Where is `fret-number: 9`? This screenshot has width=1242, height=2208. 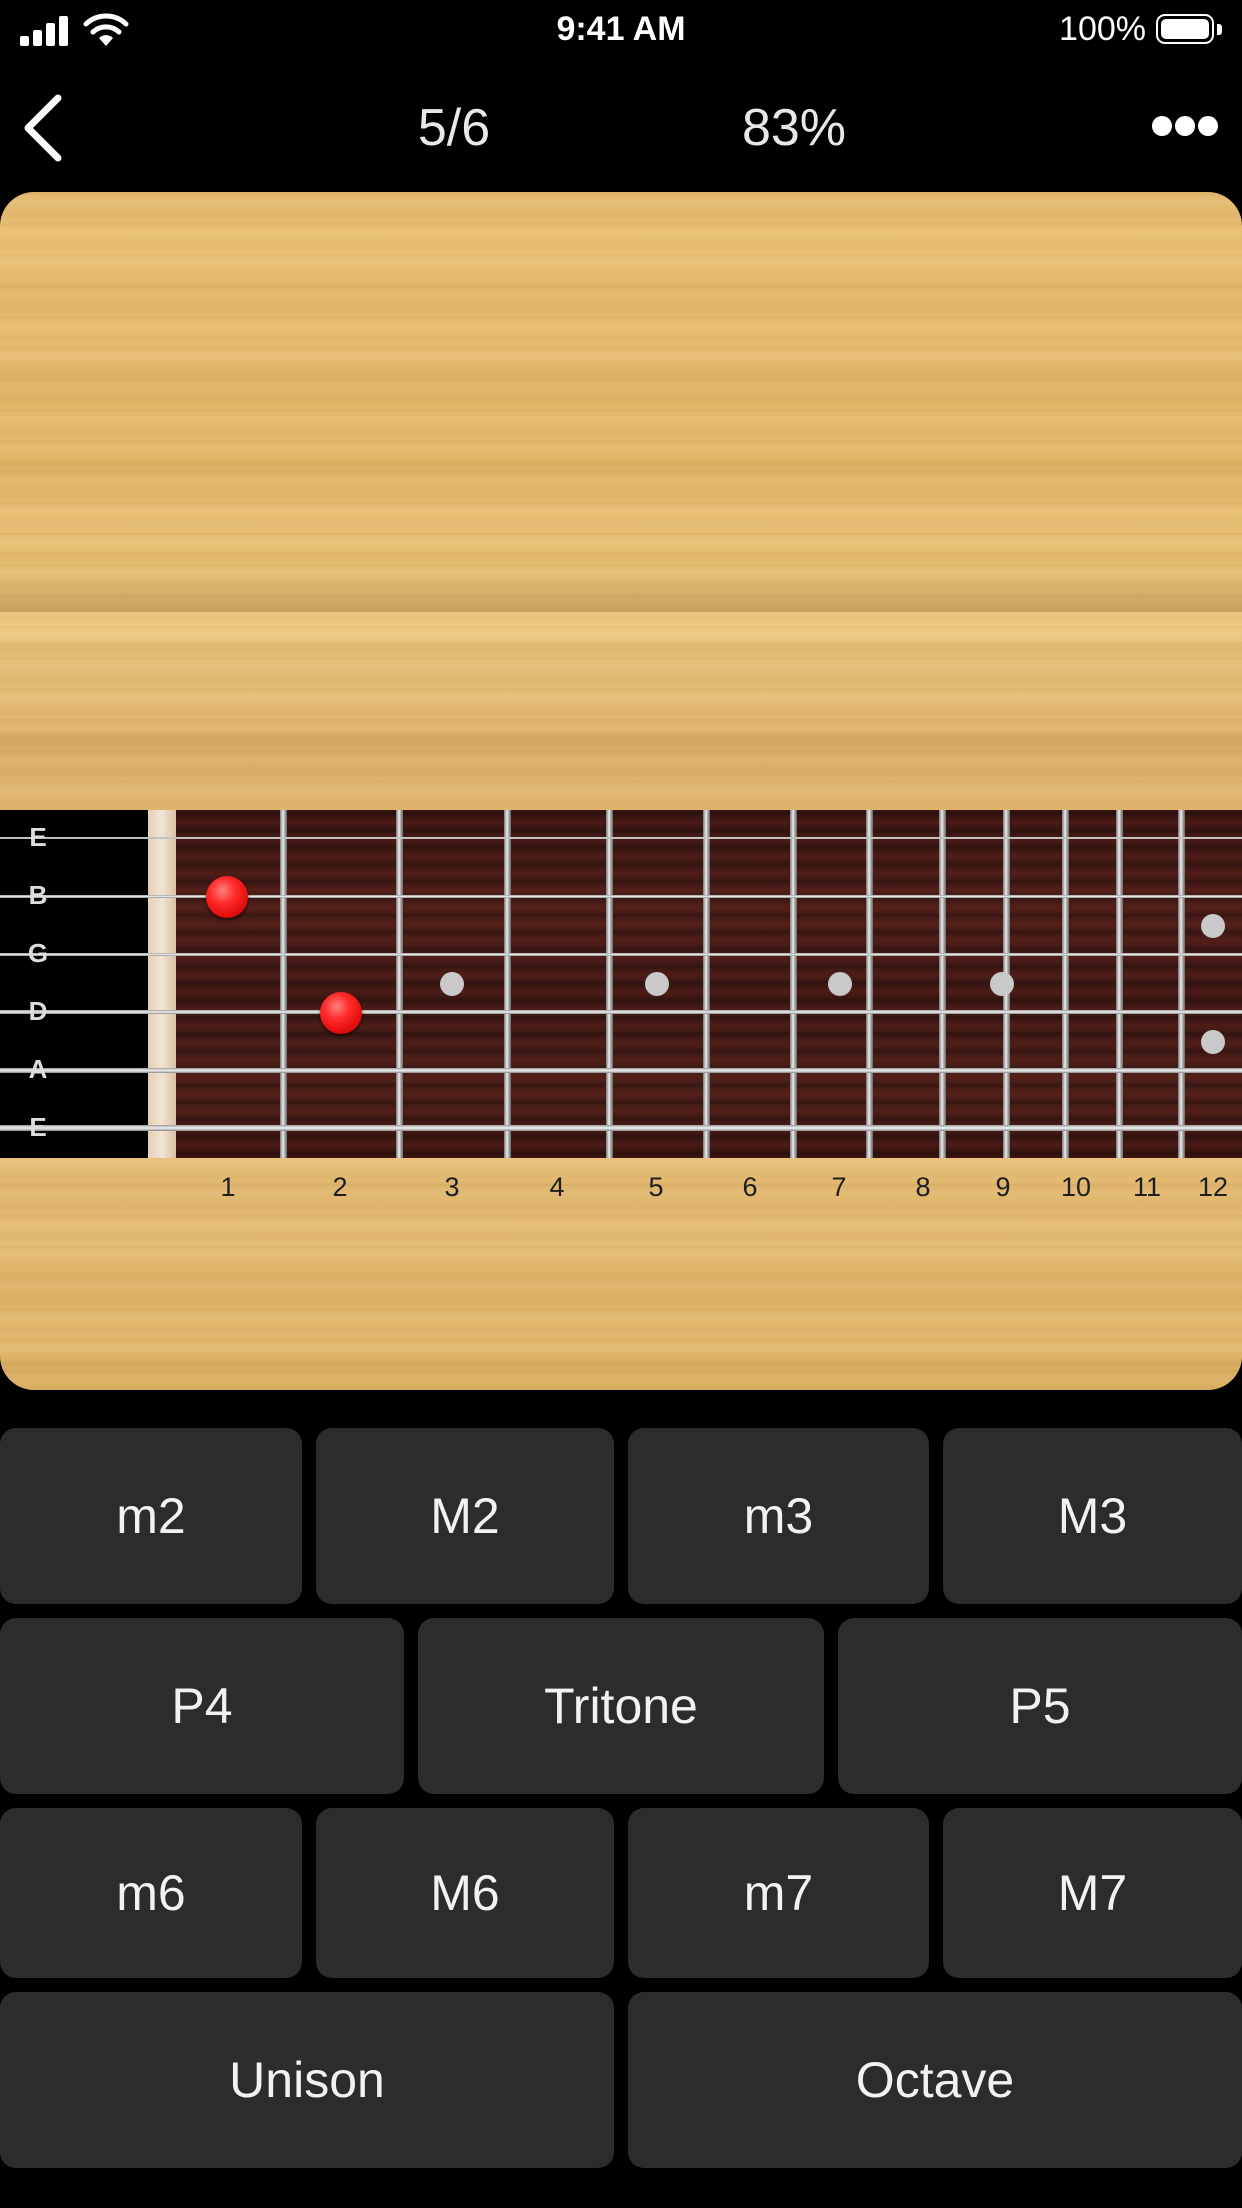
fret-number: 9 is located at coordinates (1003, 1187).